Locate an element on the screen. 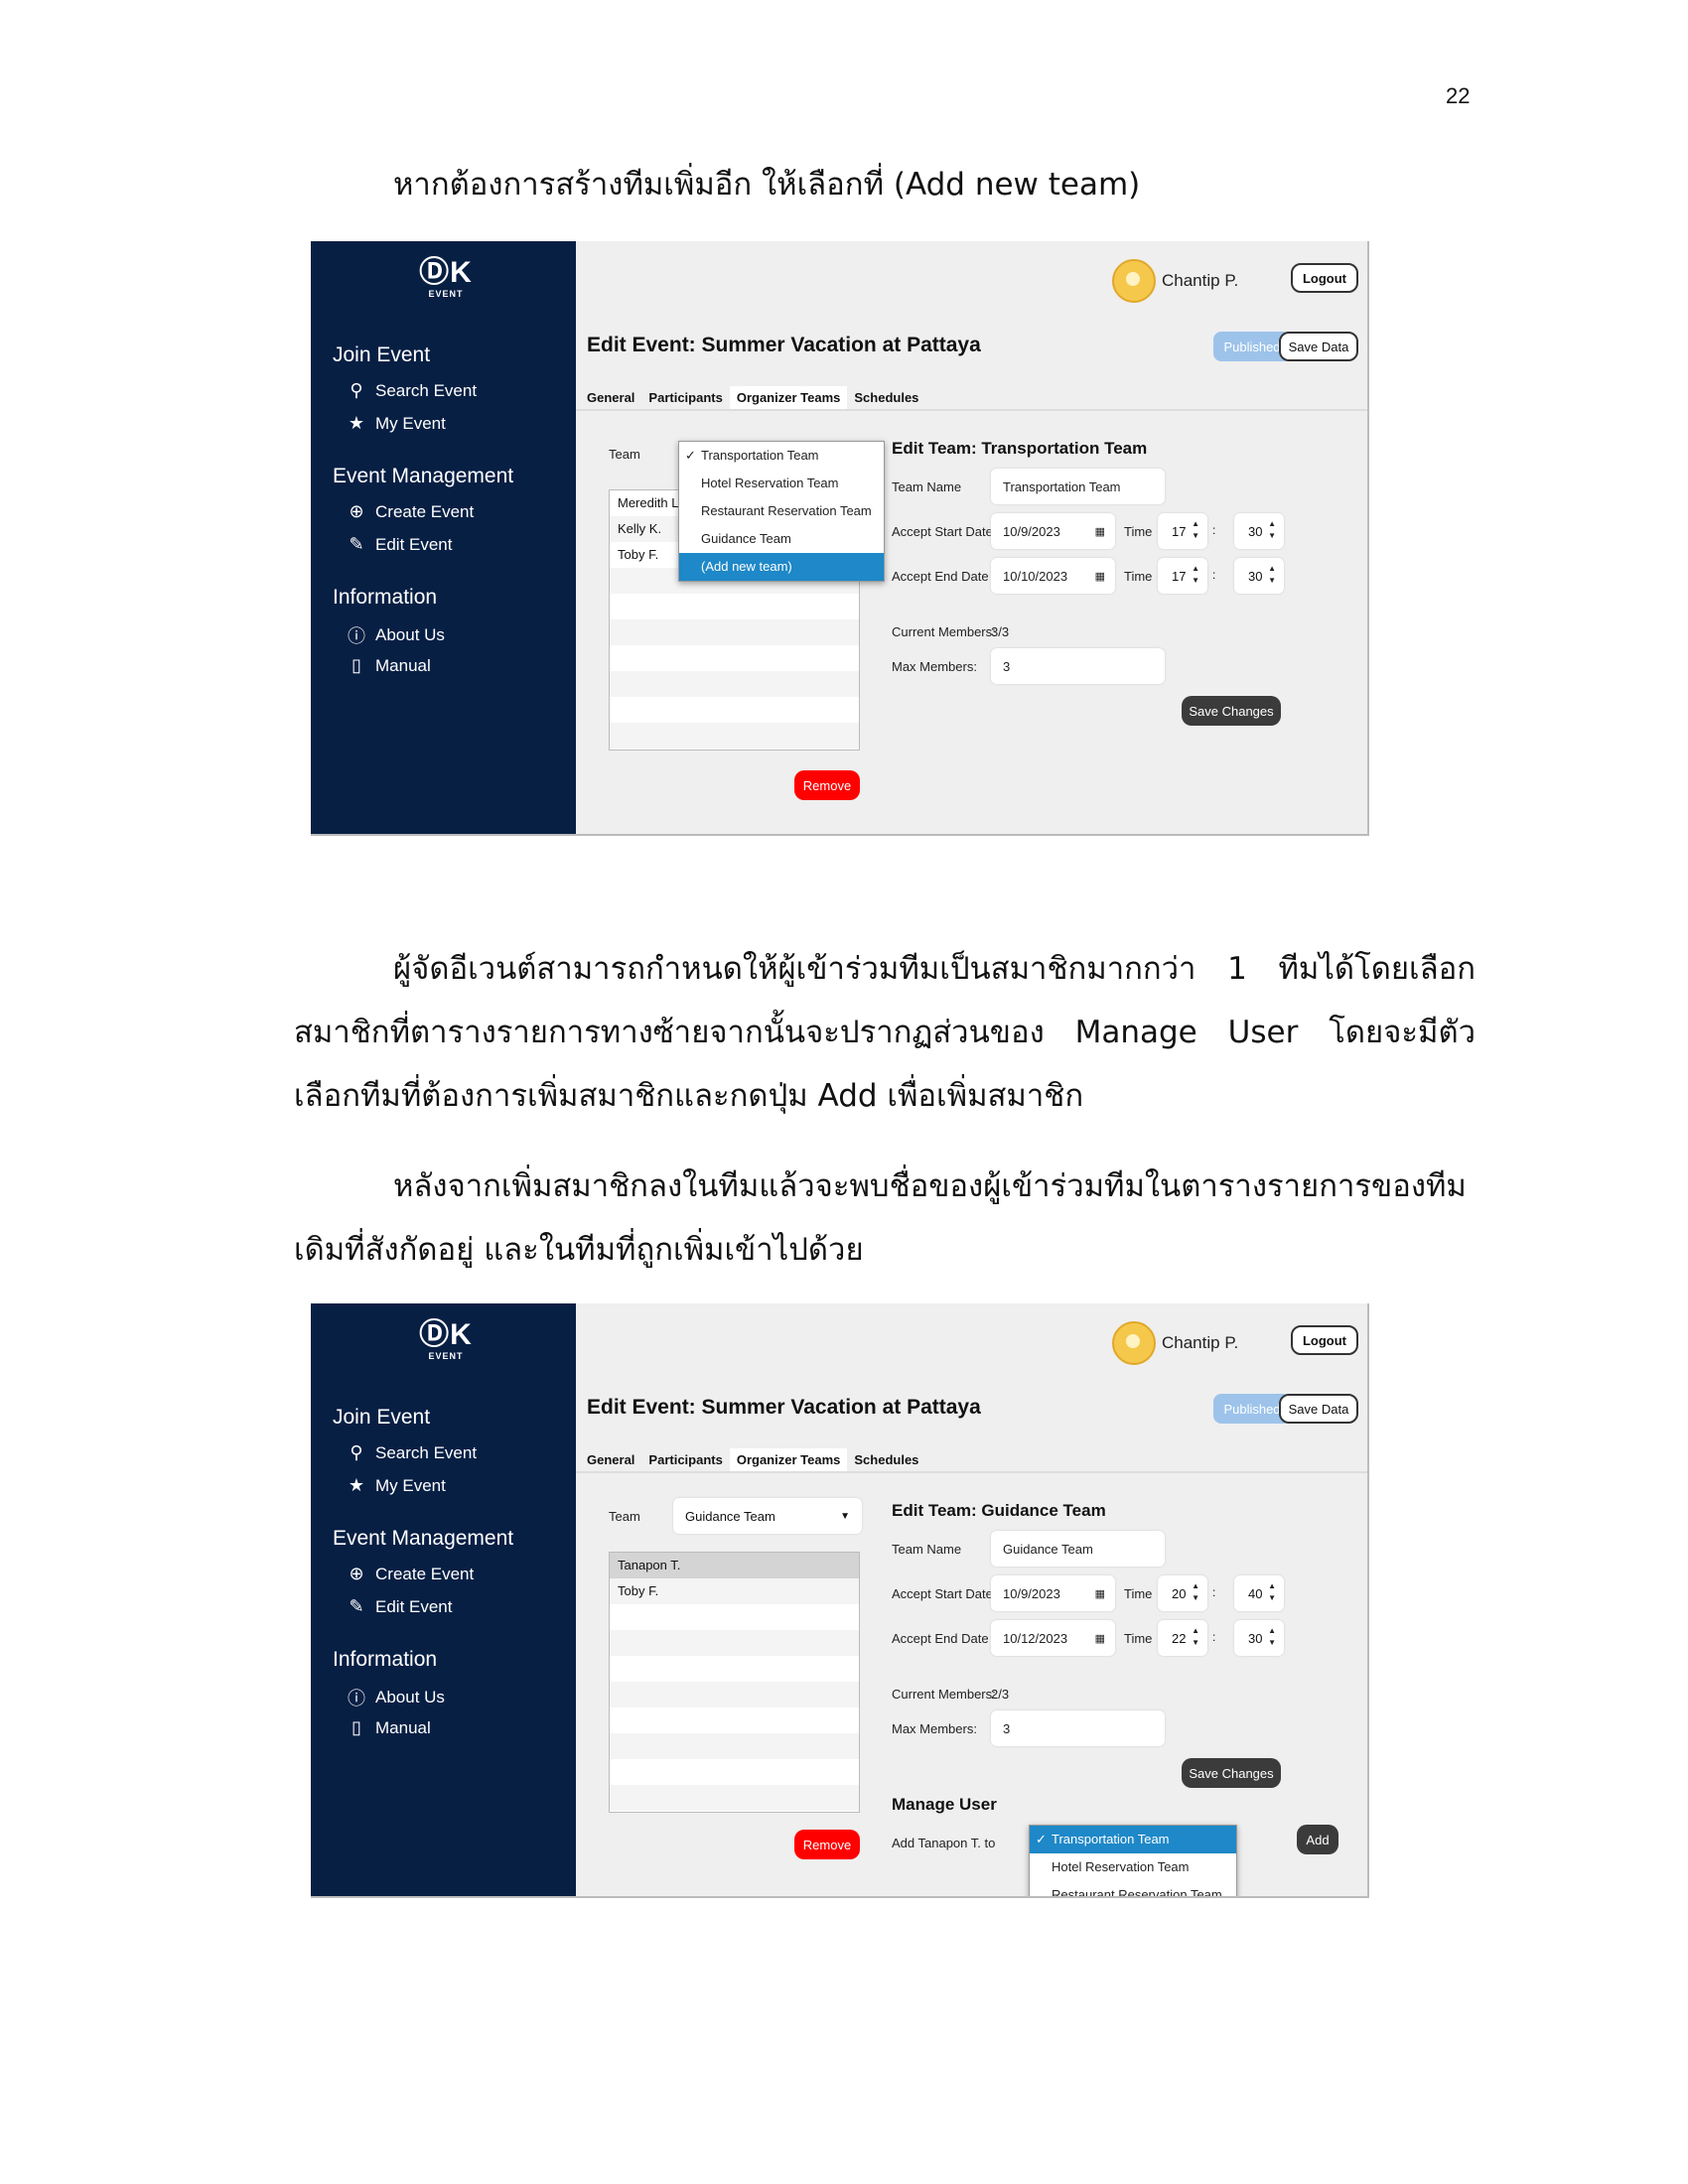 The height and width of the screenshot is (2184, 1688). start-minute-spinner: 30 ▲ ▼ is located at coordinates (1259, 531).